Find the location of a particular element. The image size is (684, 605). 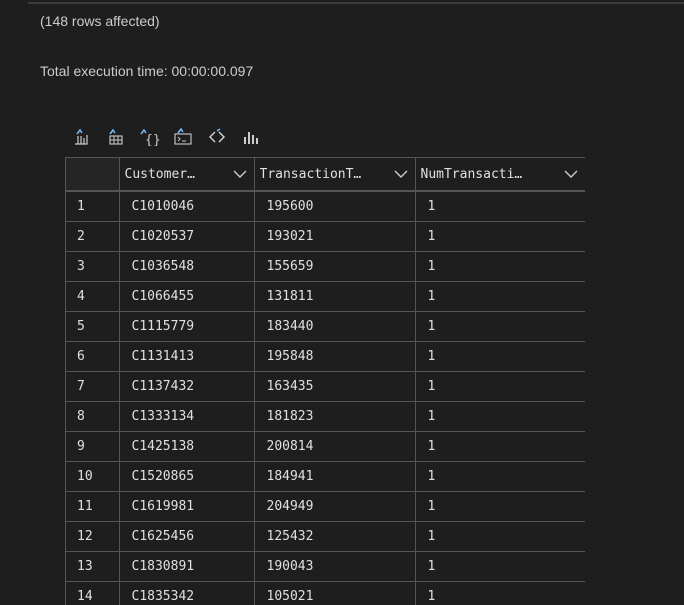

table-row: 3 C1036548 155659 1 is located at coordinates (325, 266).